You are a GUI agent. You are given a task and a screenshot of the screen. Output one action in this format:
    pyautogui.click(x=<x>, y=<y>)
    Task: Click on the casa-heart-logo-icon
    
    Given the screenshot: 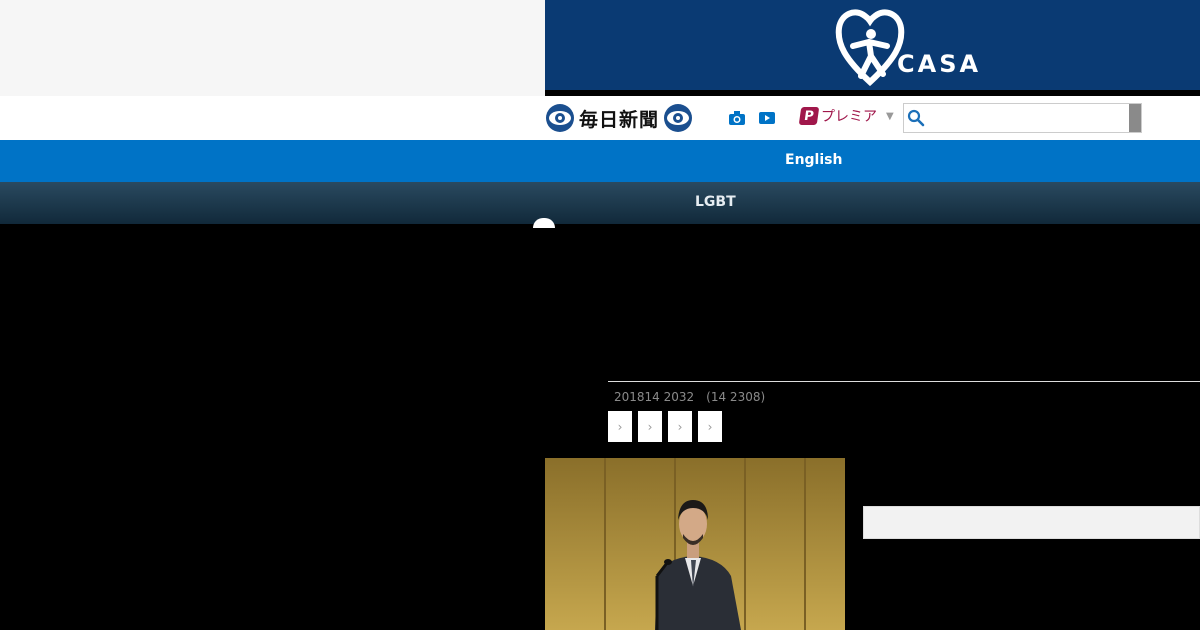 What is the action you would take?
    pyautogui.click(x=870, y=47)
    